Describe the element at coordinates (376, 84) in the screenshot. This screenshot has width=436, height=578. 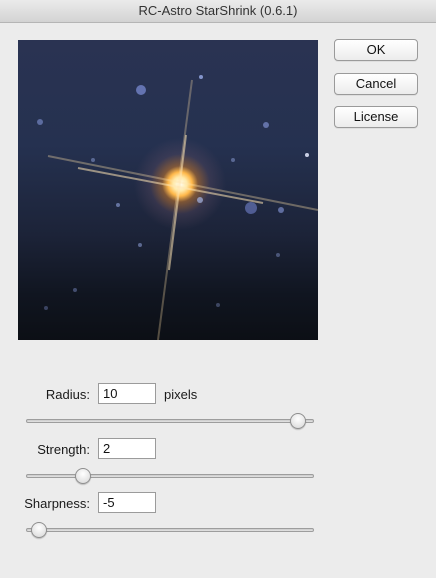
I see `cancel-button: Cancel` at that location.